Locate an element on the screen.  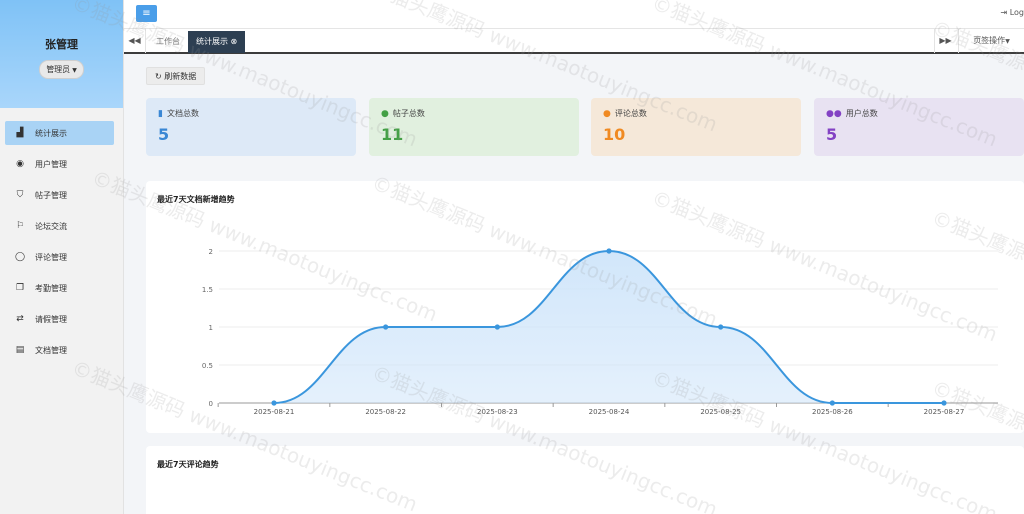
stat-value: 11 is located at coordinates (392, 134).